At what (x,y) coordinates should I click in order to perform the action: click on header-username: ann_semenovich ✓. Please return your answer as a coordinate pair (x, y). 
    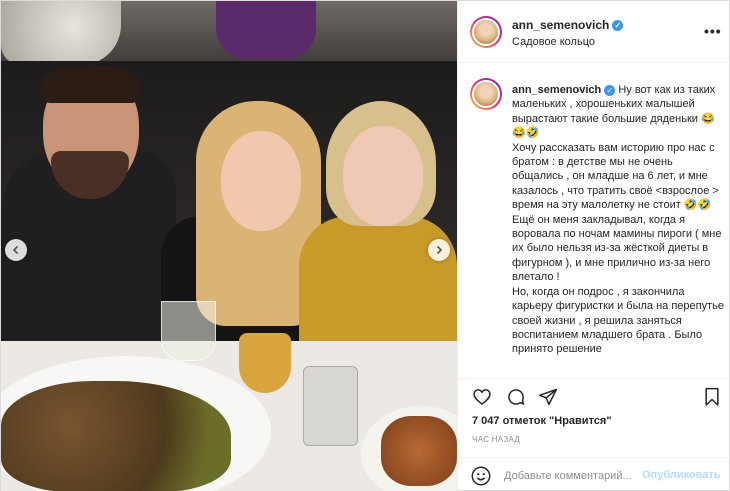
    Looking at the image, I should click on (568, 25).